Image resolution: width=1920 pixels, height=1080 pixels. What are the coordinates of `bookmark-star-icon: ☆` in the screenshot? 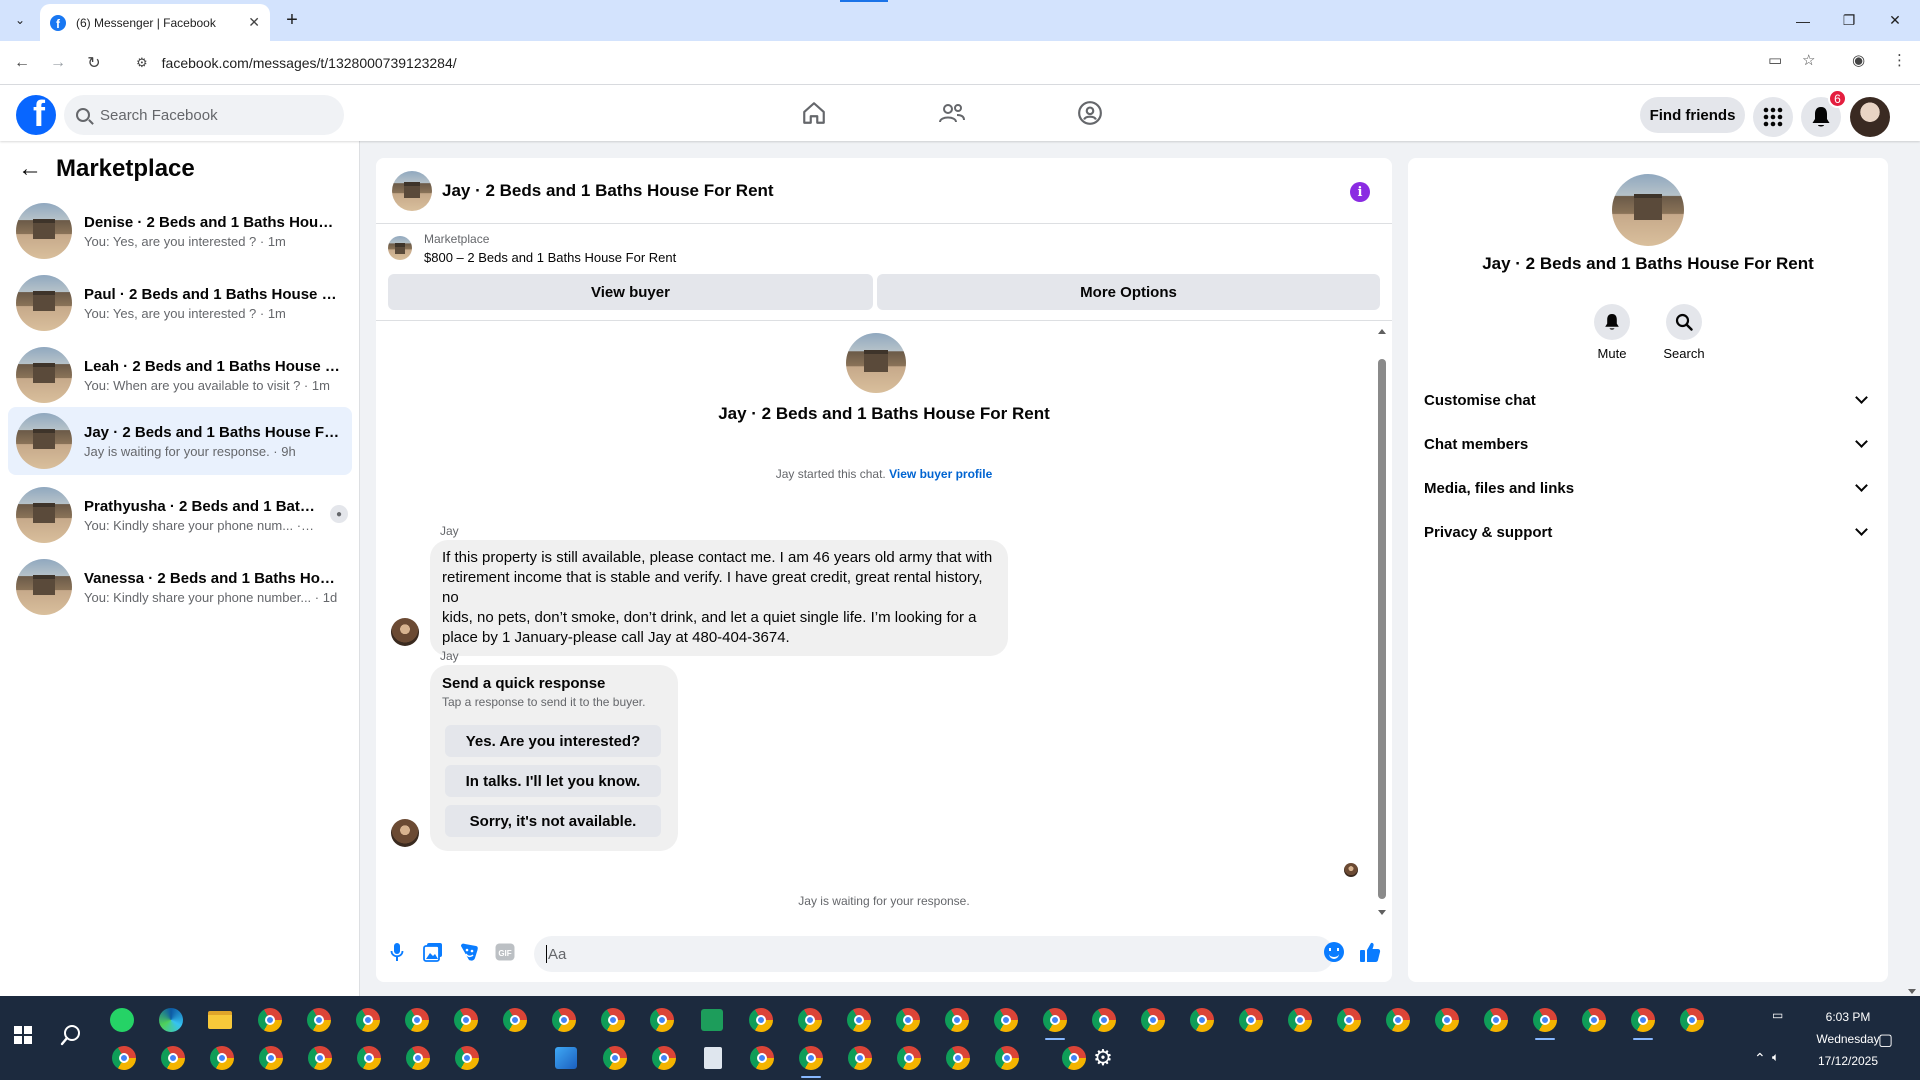 It's located at (1808, 60).